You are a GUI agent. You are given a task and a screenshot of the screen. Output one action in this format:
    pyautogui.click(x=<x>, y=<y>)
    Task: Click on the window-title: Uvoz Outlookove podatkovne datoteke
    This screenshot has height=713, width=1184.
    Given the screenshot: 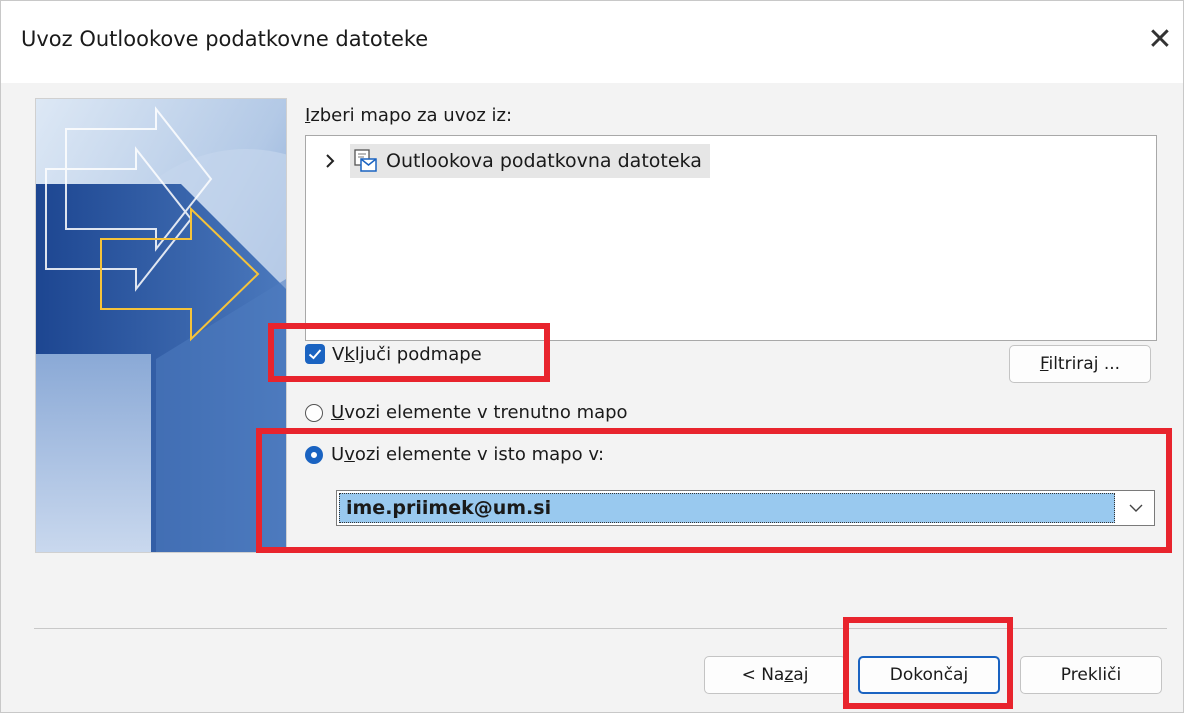 What is the action you would take?
    pyautogui.click(x=225, y=39)
    